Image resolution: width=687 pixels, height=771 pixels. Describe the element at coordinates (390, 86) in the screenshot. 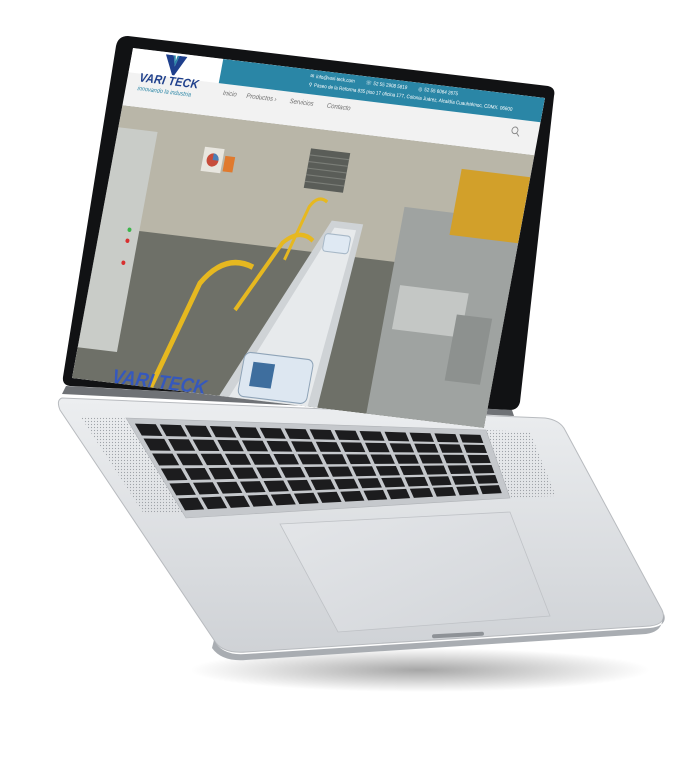

I see `contact-phone-1: 52 55 2908 5819` at that location.